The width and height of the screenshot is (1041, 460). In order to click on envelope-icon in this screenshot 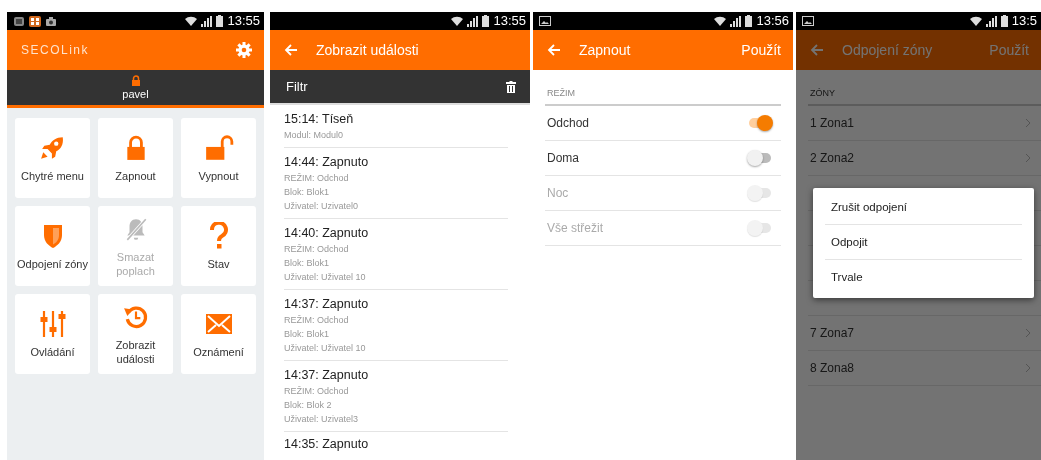, I will do `click(218, 323)`.